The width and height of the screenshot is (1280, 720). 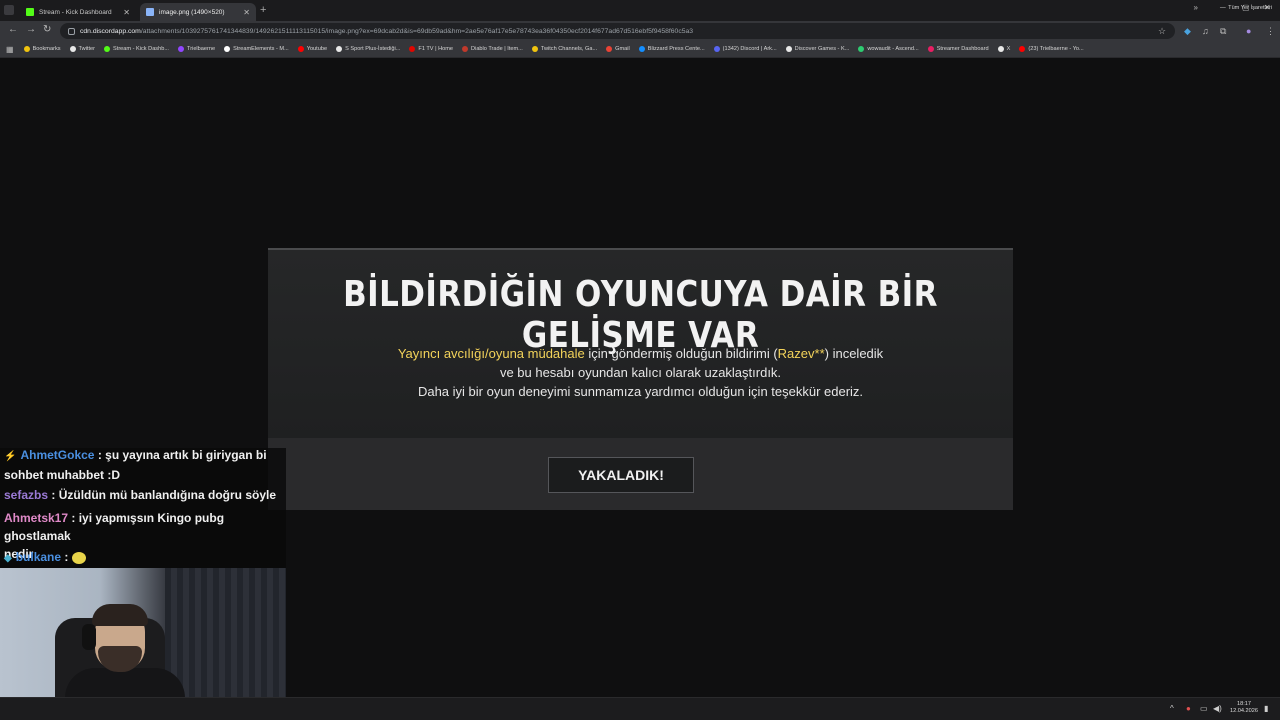 I want to click on bookmark-item: Streamer Dashboard, so click(x=958, y=49).